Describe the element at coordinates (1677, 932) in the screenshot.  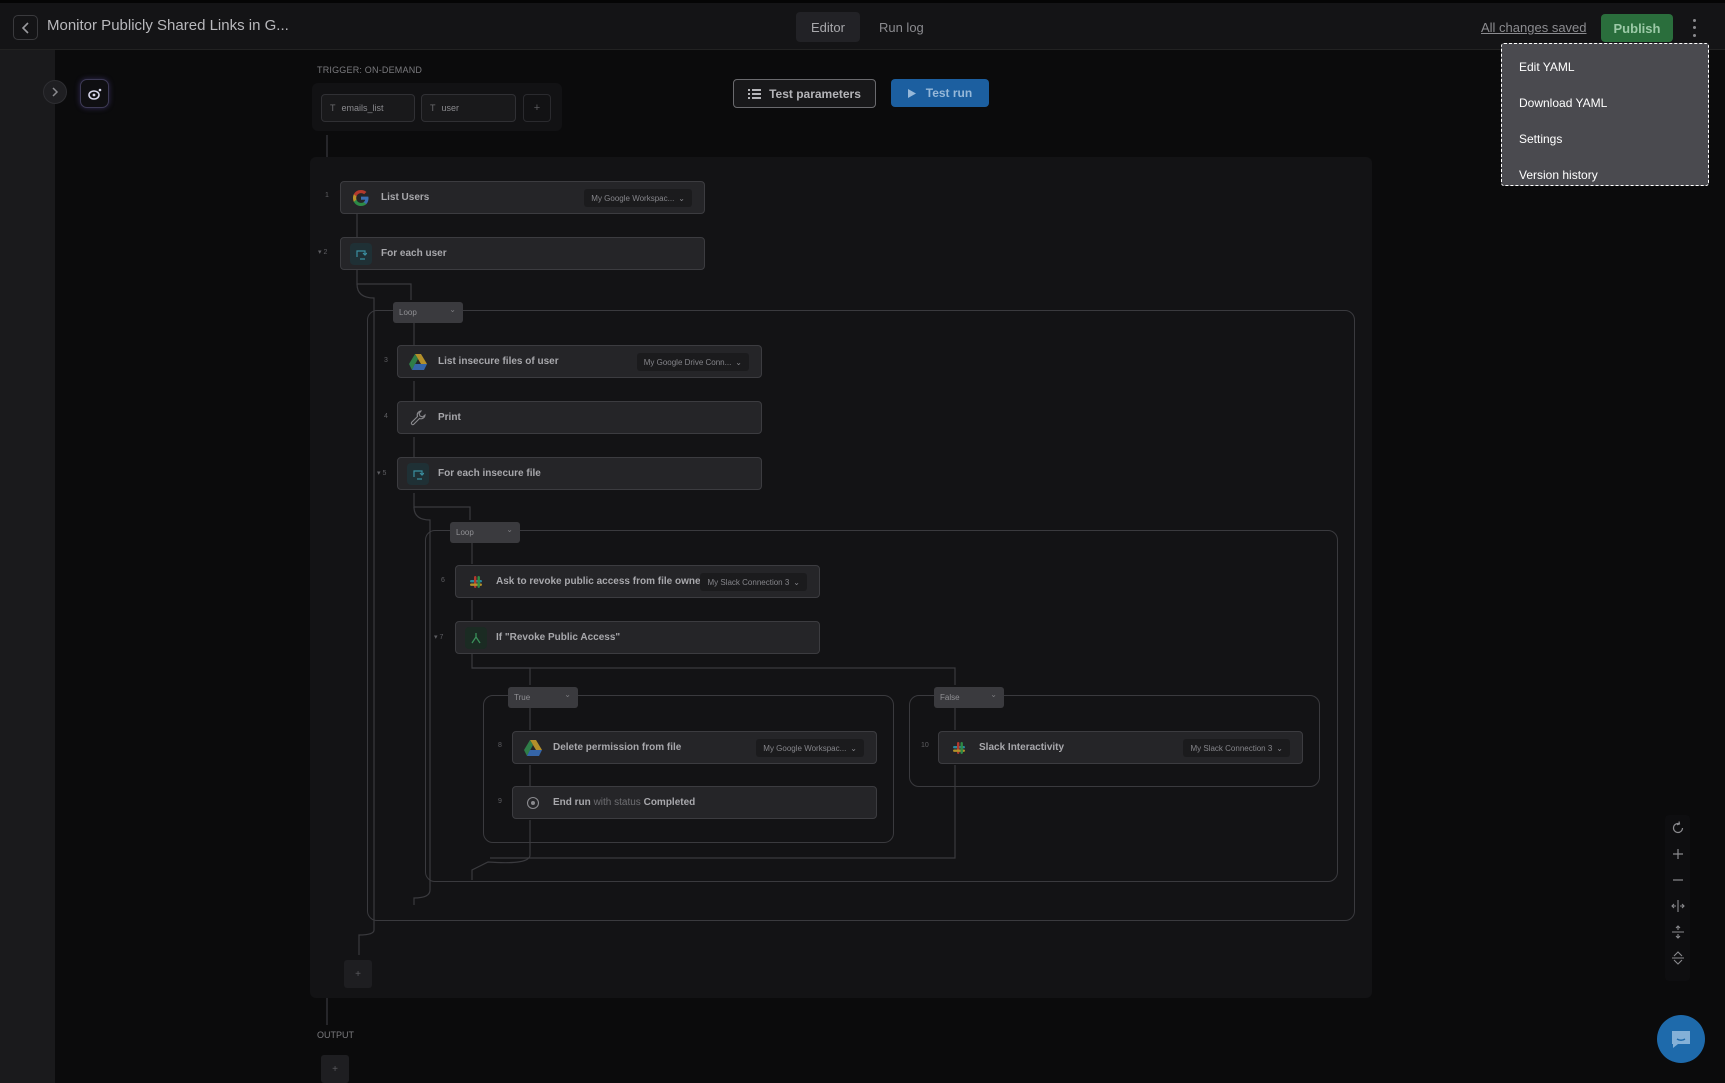
I see `fit-height-icon` at that location.